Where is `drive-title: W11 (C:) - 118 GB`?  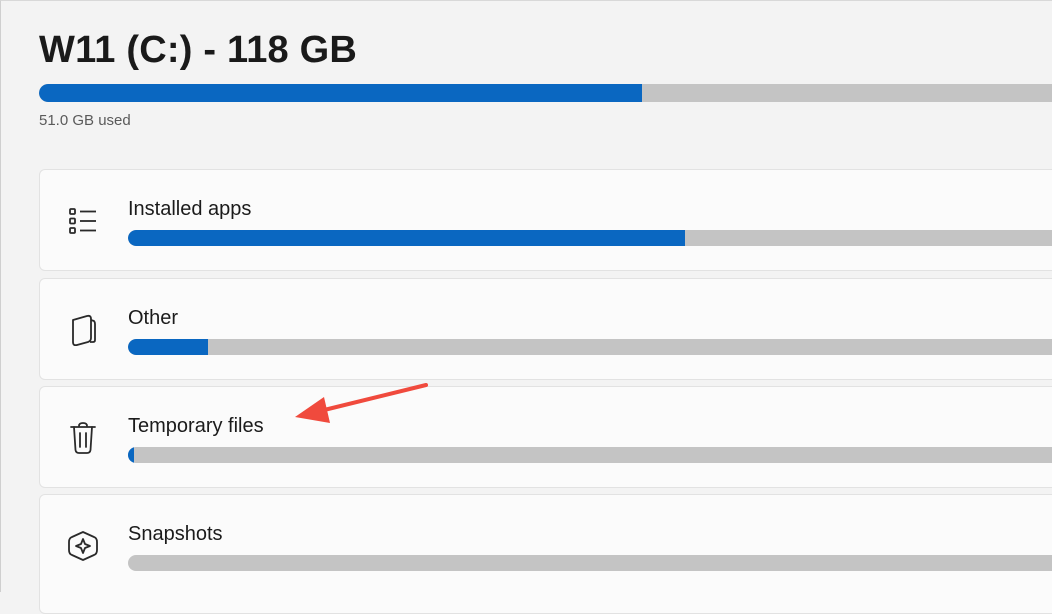 drive-title: W11 (C:) - 118 GB is located at coordinates (198, 50).